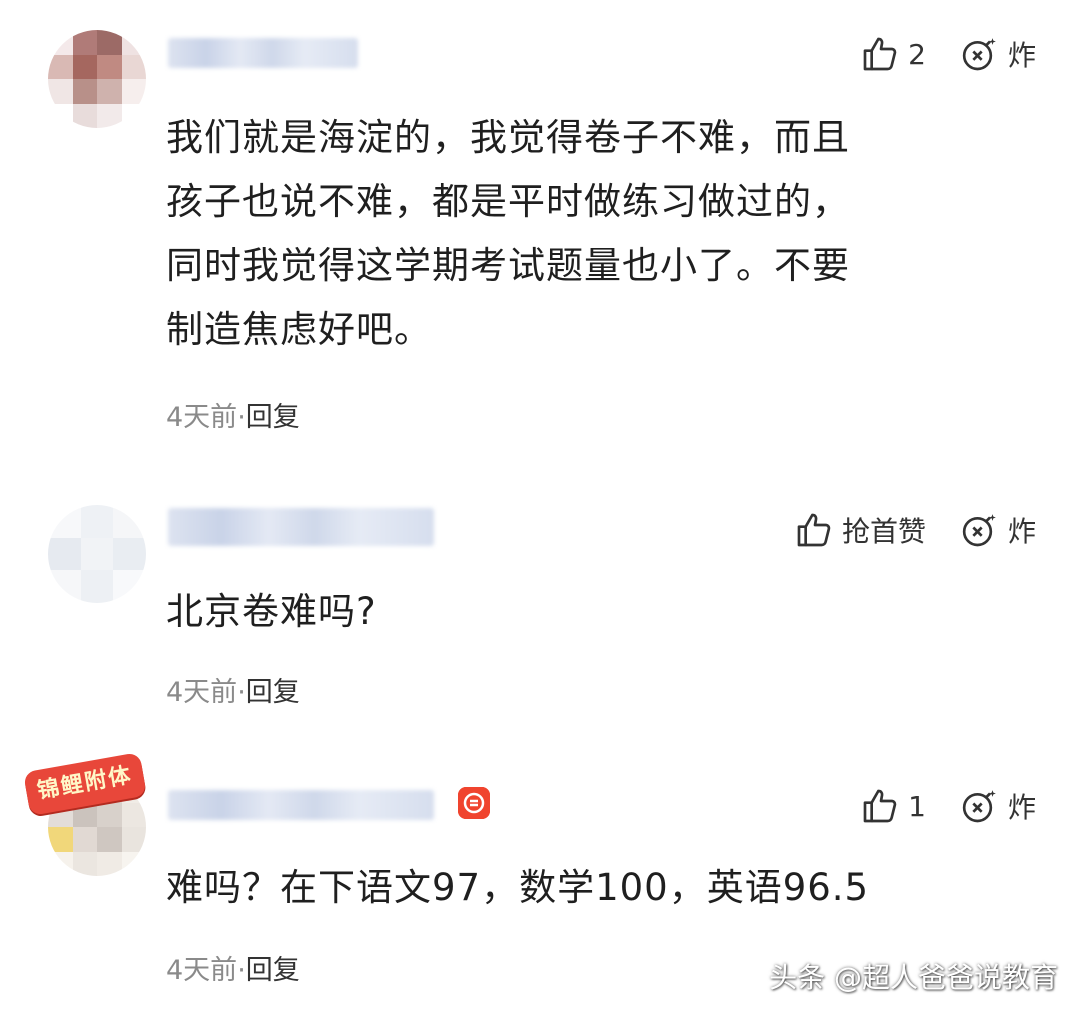 The width and height of the screenshot is (1080, 1014). I want to click on like-count: 2, so click(917, 54).